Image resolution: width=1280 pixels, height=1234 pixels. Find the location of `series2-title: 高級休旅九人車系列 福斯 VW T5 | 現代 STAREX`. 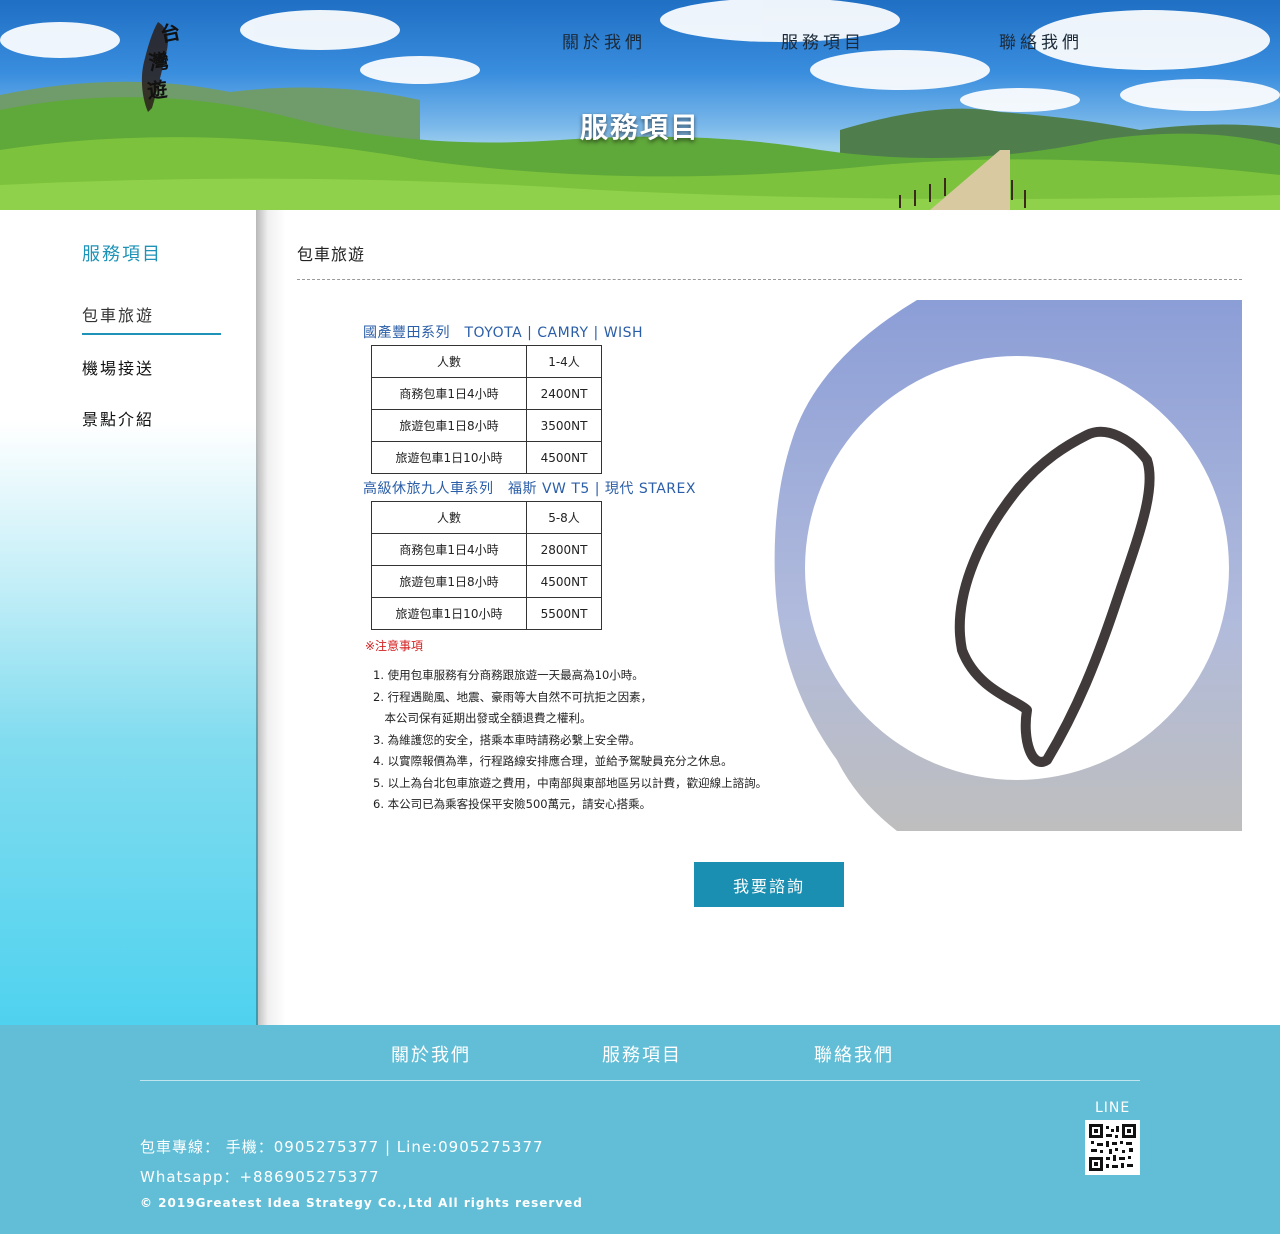

series2-title: 高級休旅九人車系列 福斯 VW T5 | 現代 STAREX is located at coordinates (529, 489).